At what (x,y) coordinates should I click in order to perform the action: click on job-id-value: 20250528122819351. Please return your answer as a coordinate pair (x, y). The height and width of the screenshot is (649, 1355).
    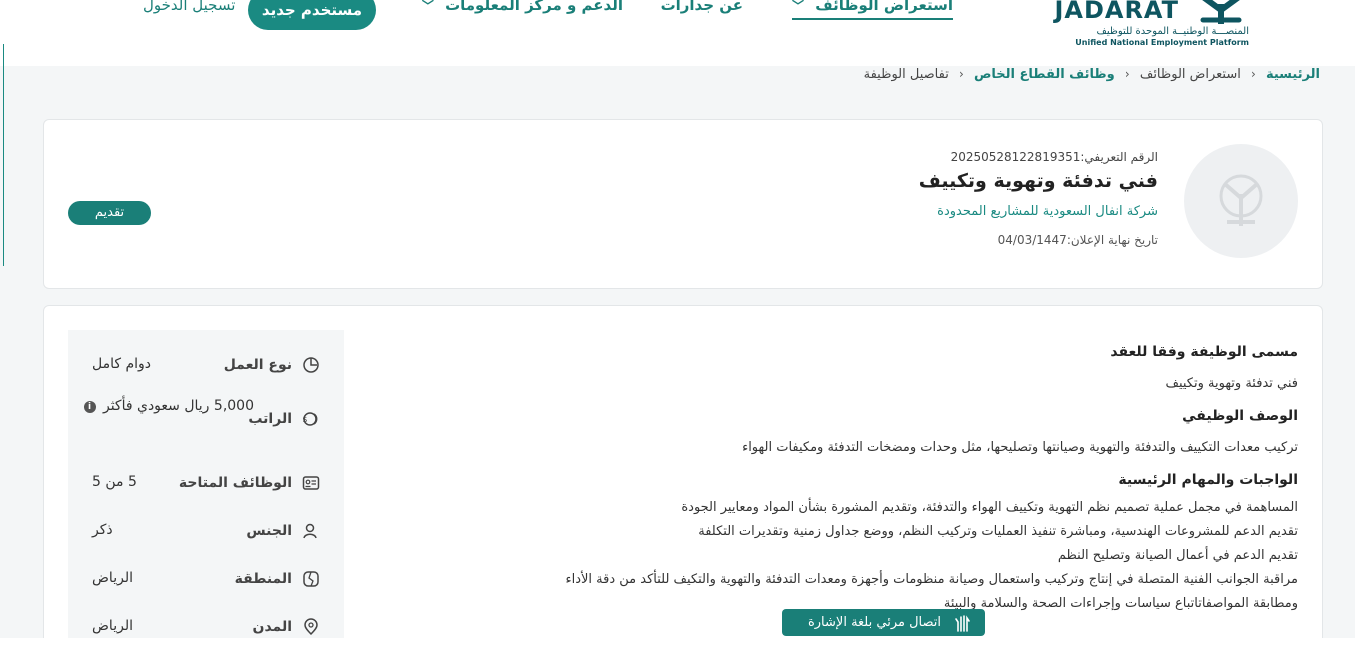
    Looking at the image, I should click on (1015, 157).